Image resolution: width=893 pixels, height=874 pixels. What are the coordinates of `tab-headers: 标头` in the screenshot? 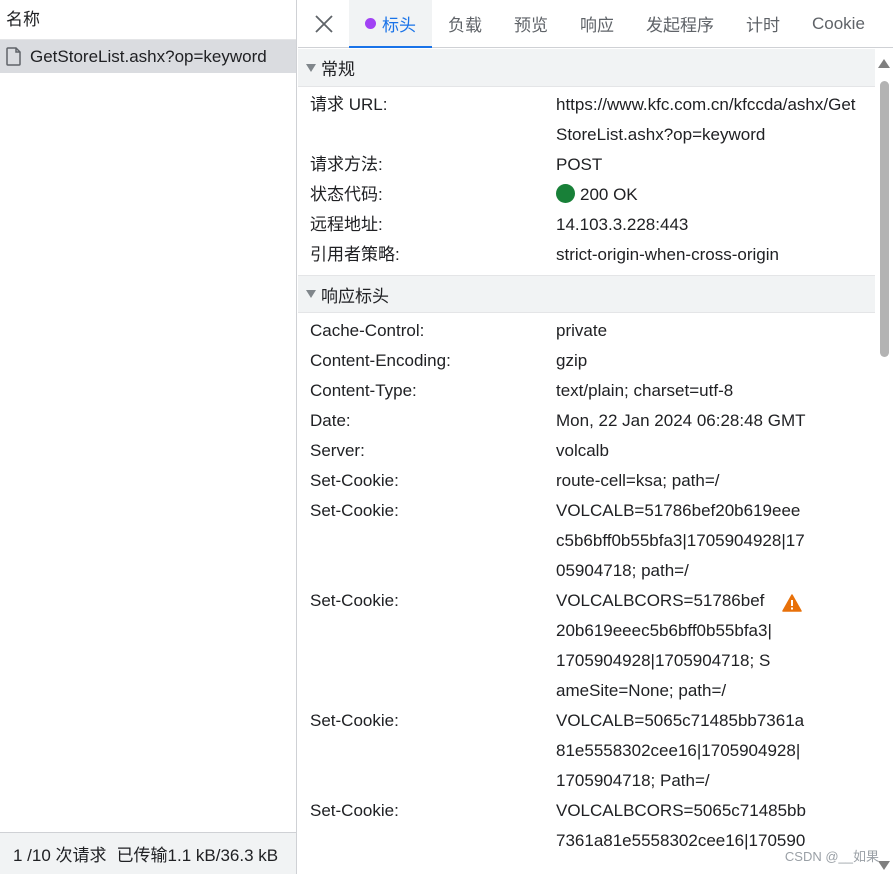 It's located at (390, 24).